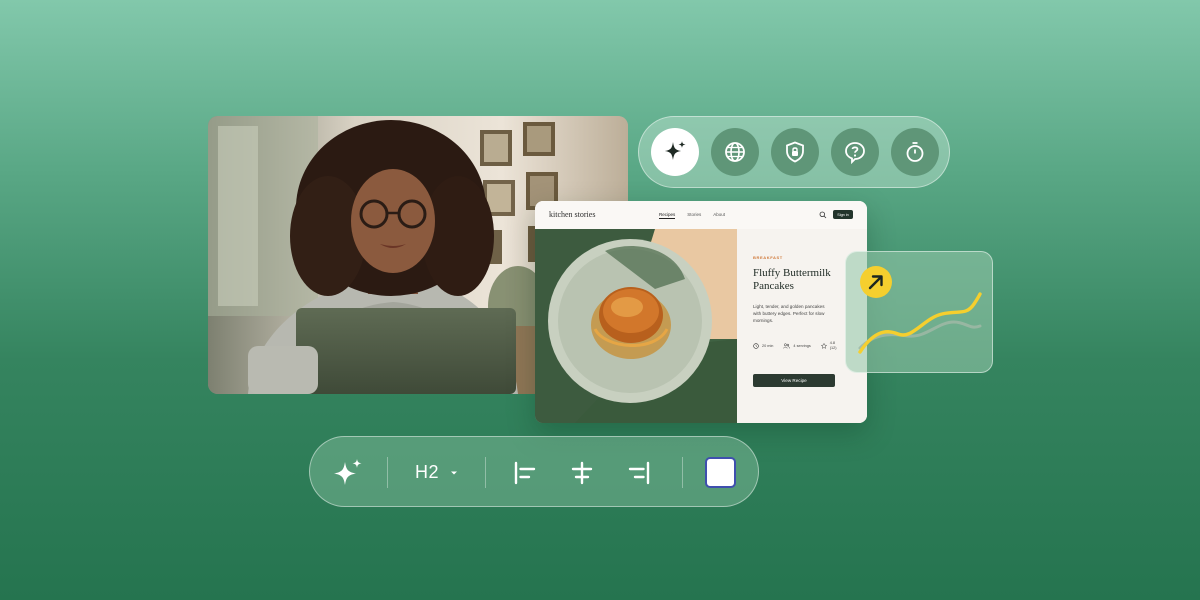 This screenshot has height=600, width=1200. What do you see at coordinates (833, 348) in the screenshot?
I see `recipe-rating-count: (12)` at bounding box center [833, 348].